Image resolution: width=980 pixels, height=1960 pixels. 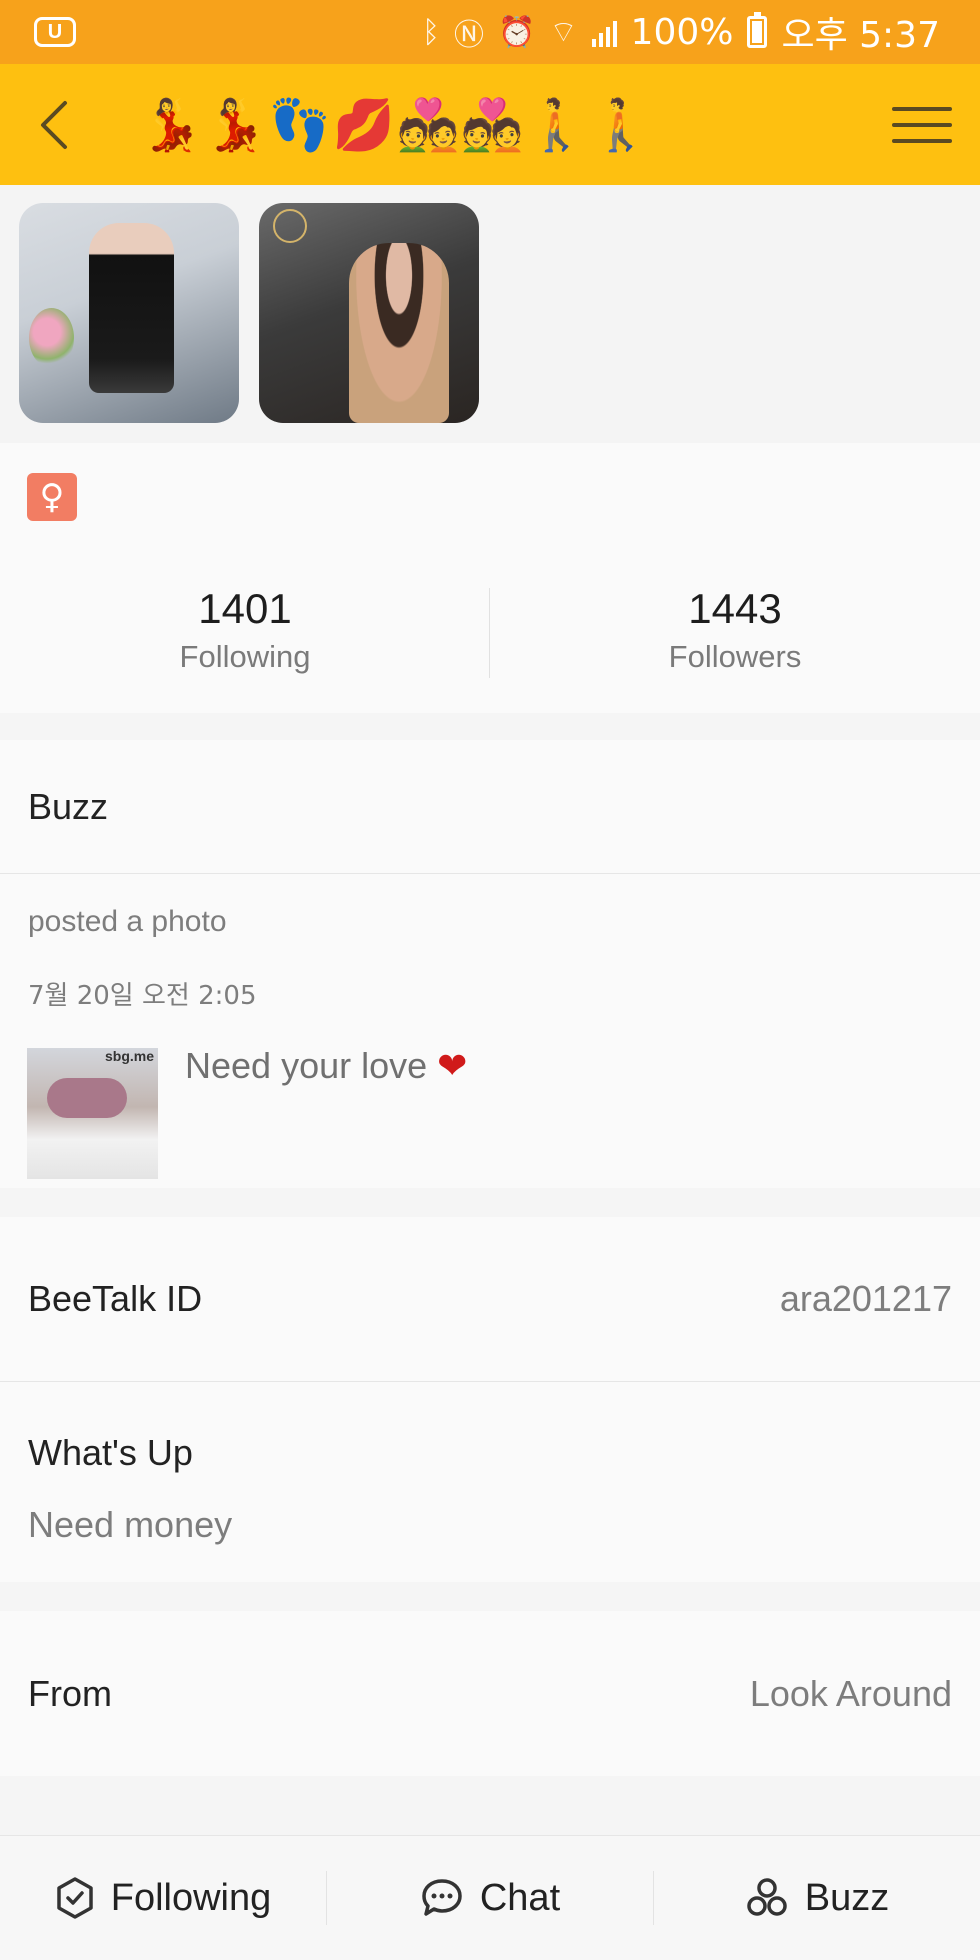 I want to click on buzz-photo-thumbnail: sbg.me, so click(x=92, y=1113).